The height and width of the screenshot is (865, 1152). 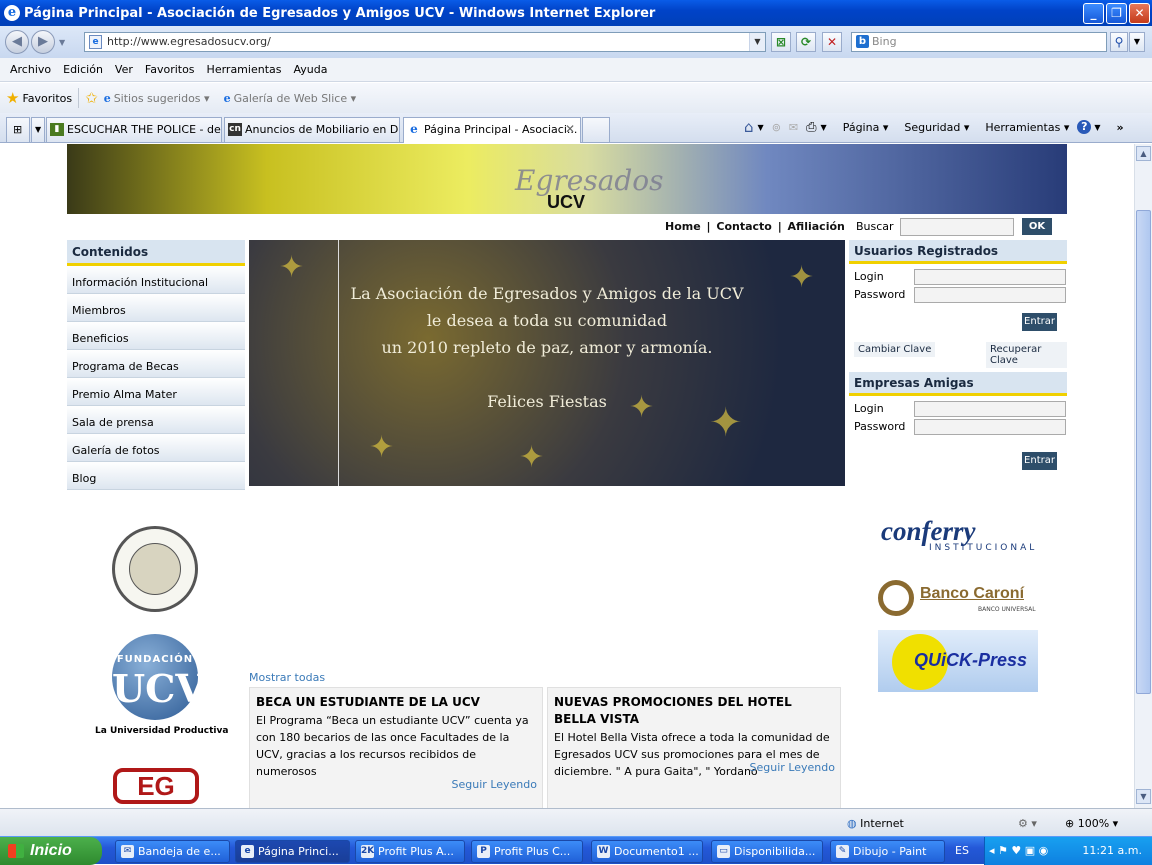 What do you see at coordinates (156, 280) in the screenshot?
I see `sidebar-item-informacion: Información Institucional` at bounding box center [156, 280].